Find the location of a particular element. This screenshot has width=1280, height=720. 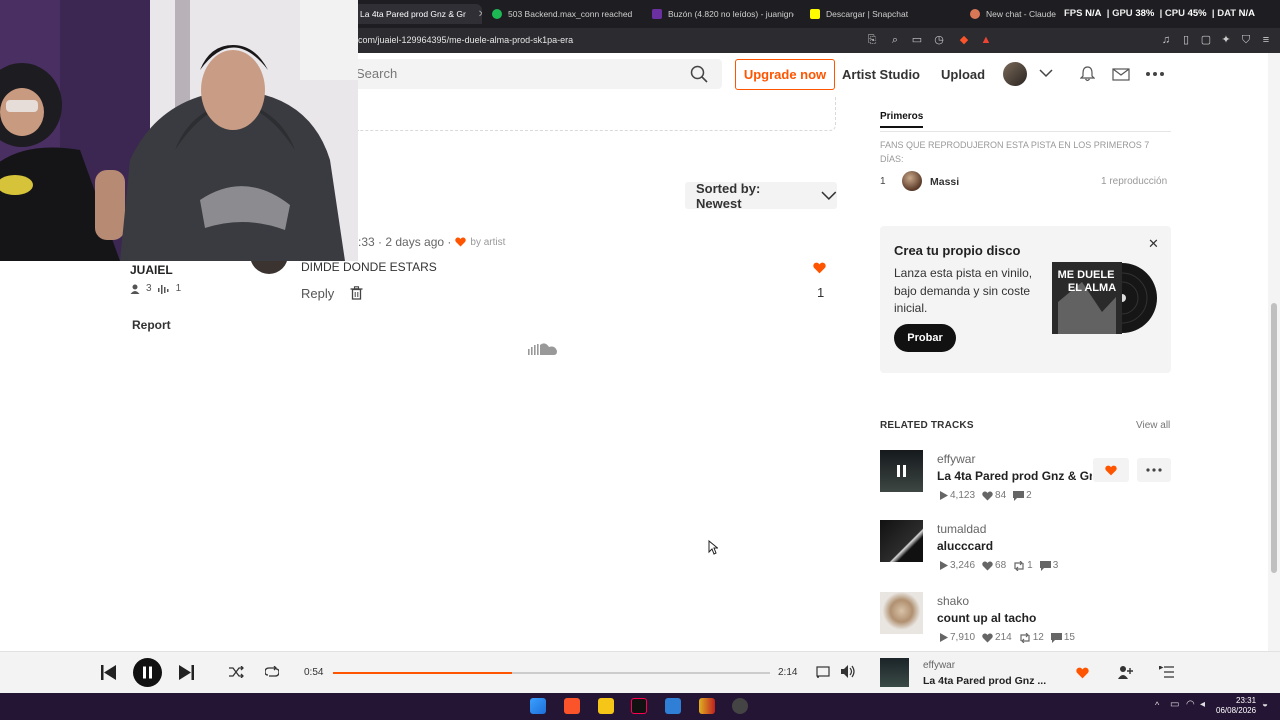

menu-icon: ≡ is located at coordinates (1266, 40).